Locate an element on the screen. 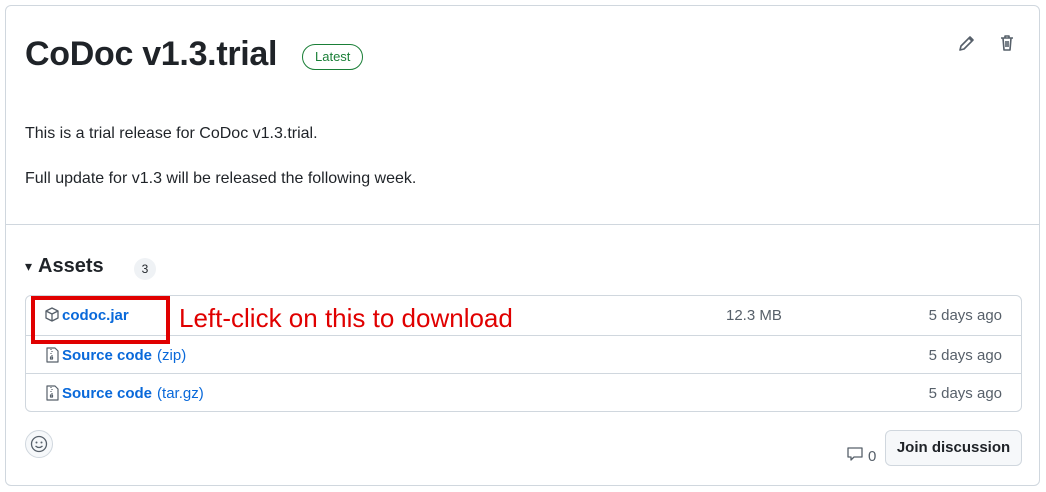 Image resolution: width=1046 pixels, height=492 pixels. comments-link: 0 is located at coordinates (861, 456).